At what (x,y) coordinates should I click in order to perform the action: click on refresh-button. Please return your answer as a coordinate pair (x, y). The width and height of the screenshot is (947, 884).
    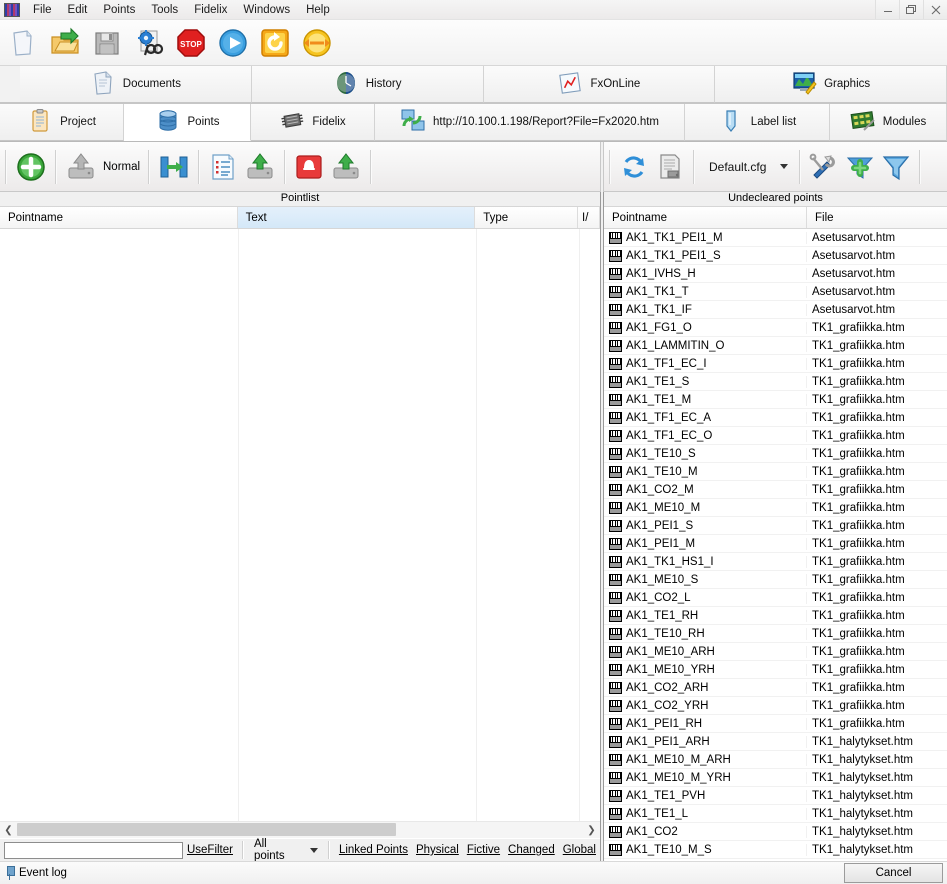
    Looking at the image, I should click on (634, 167).